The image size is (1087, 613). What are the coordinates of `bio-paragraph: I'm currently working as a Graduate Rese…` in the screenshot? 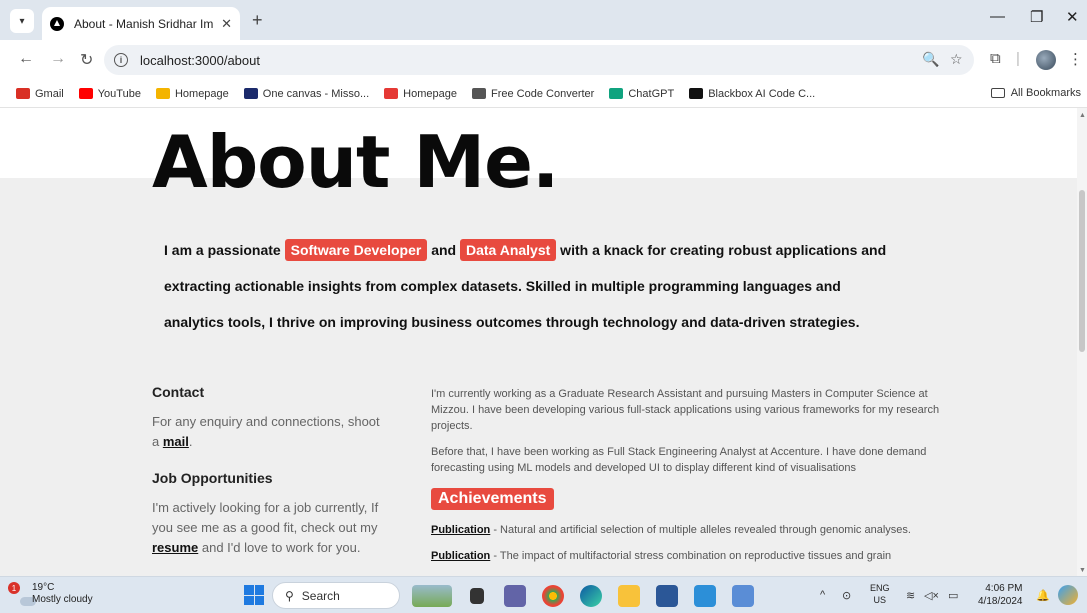 It's located at (685, 410).